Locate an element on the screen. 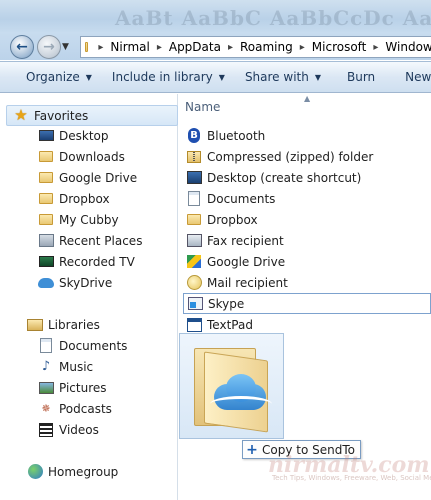  my-cubby-folder-icon is located at coordinates (46, 220).